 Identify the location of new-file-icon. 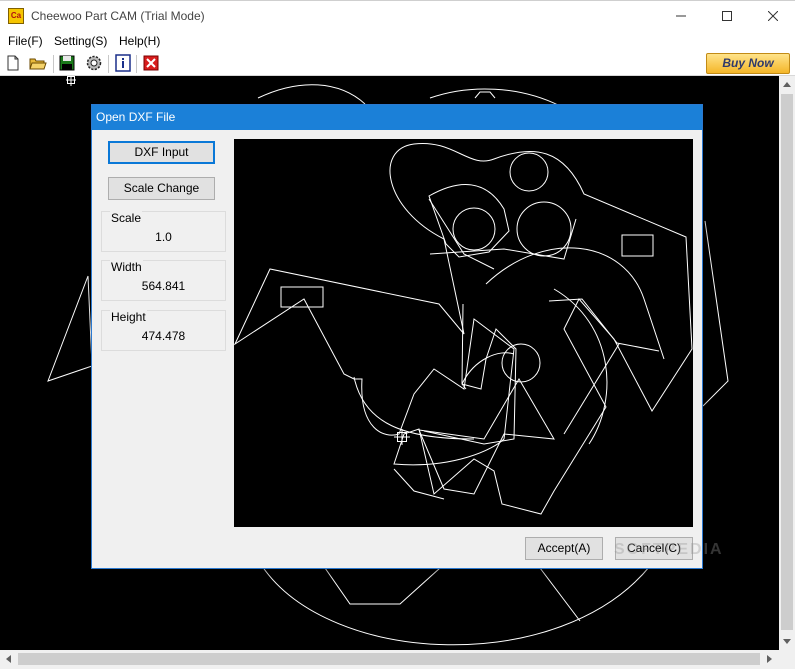
(13, 63).